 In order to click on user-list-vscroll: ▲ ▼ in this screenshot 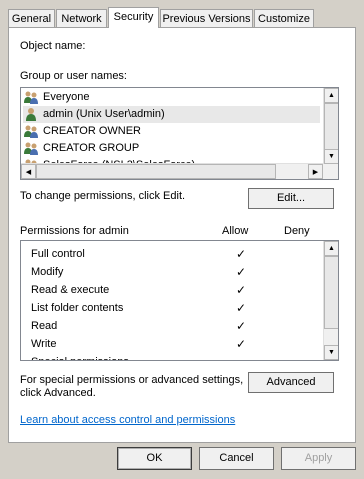, I will do `click(330, 126)`.